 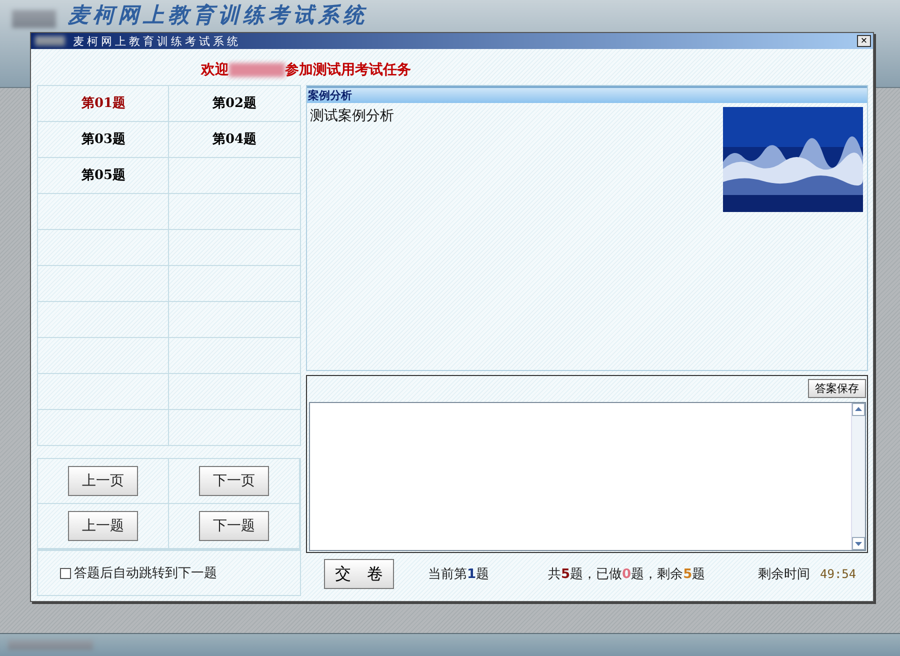 I want to click on close-button: ×, so click(x=864, y=41).